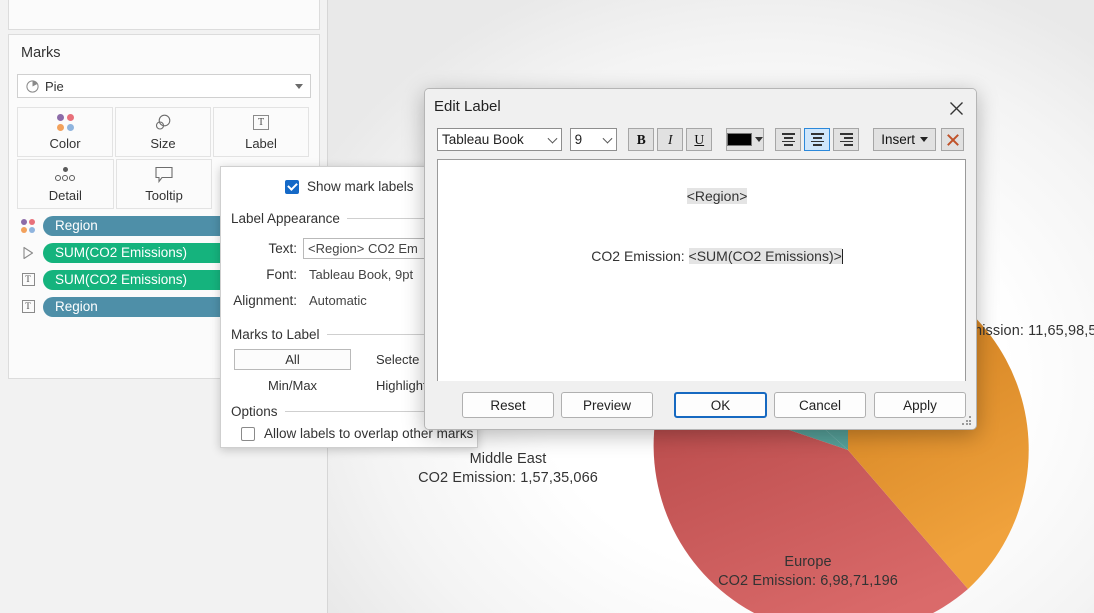 Image resolution: width=1094 pixels, height=613 pixels. Describe the element at coordinates (765, 256) in the screenshot. I see `field-token-sum-co2: <SUM(CO2 Emissions)>` at that location.